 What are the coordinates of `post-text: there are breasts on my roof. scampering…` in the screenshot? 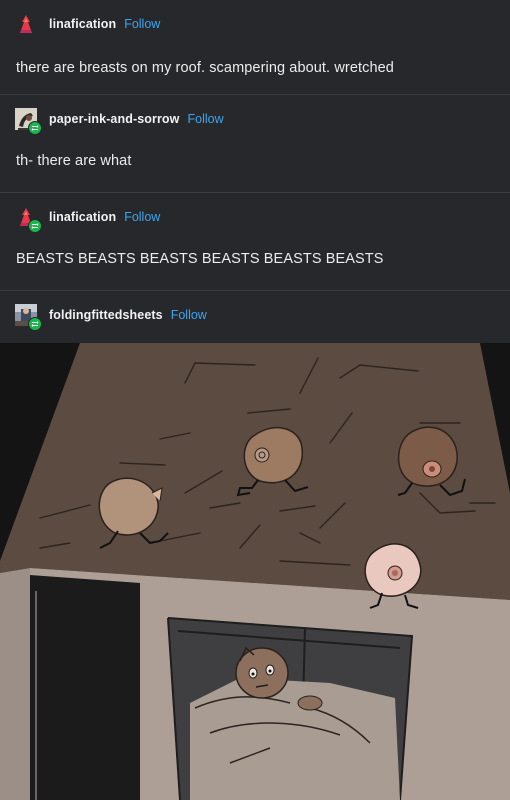 It's located at (205, 68).